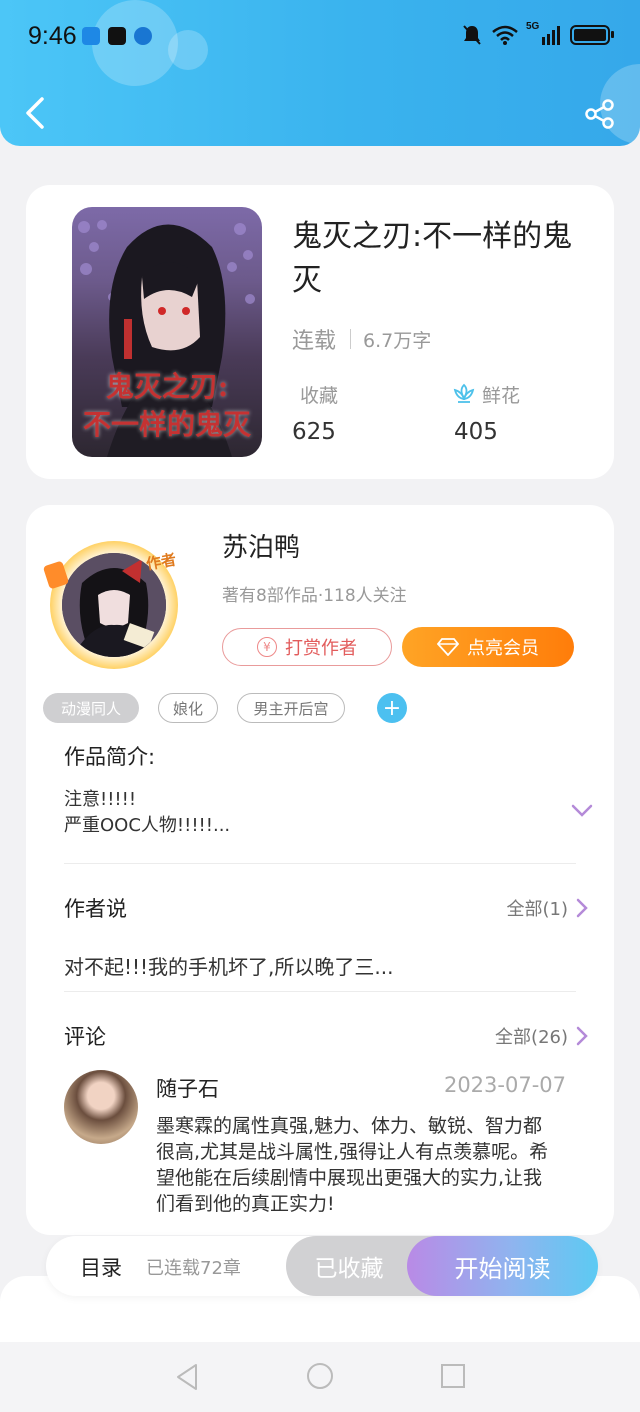 The image size is (640, 1412). What do you see at coordinates (543, 33) in the screenshot?
I see `signal-icon: 5G` at bounding box center [543, 33].